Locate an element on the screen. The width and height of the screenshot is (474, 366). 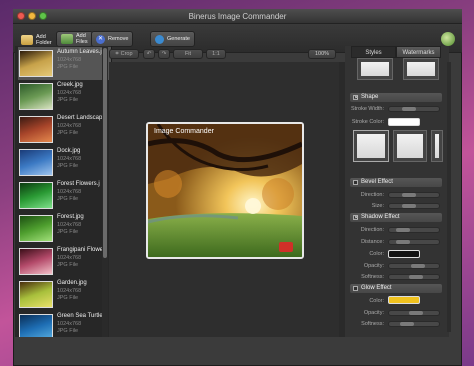
tab-watermarks: Watermarks is located at coordinates (418, 52).